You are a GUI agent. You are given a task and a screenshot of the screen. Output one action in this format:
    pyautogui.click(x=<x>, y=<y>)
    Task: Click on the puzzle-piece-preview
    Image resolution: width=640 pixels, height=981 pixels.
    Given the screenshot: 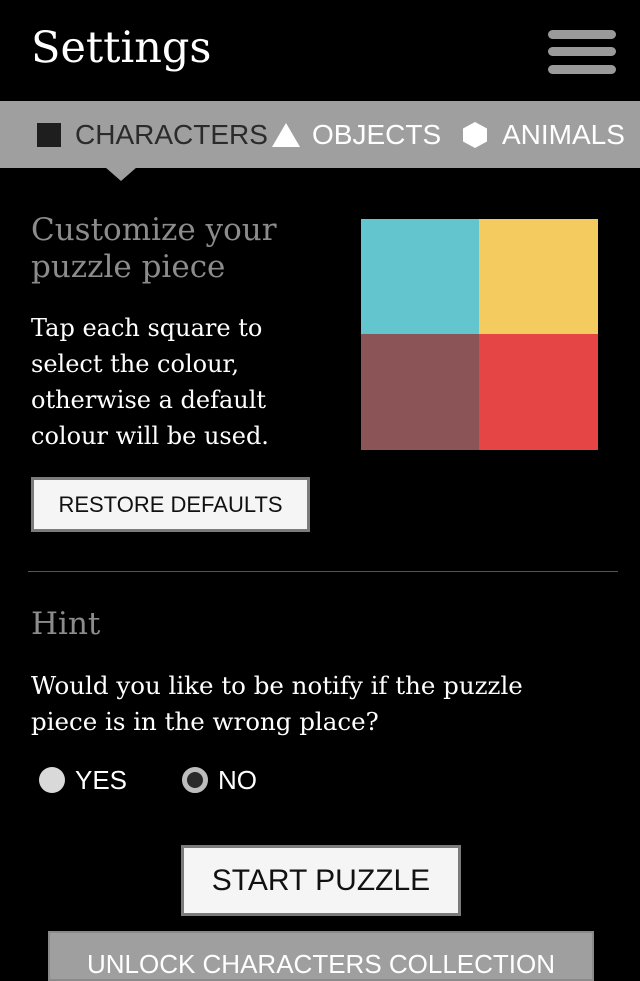 What is the action you would take?
    pyautogui.click(x=479, y=334)
    